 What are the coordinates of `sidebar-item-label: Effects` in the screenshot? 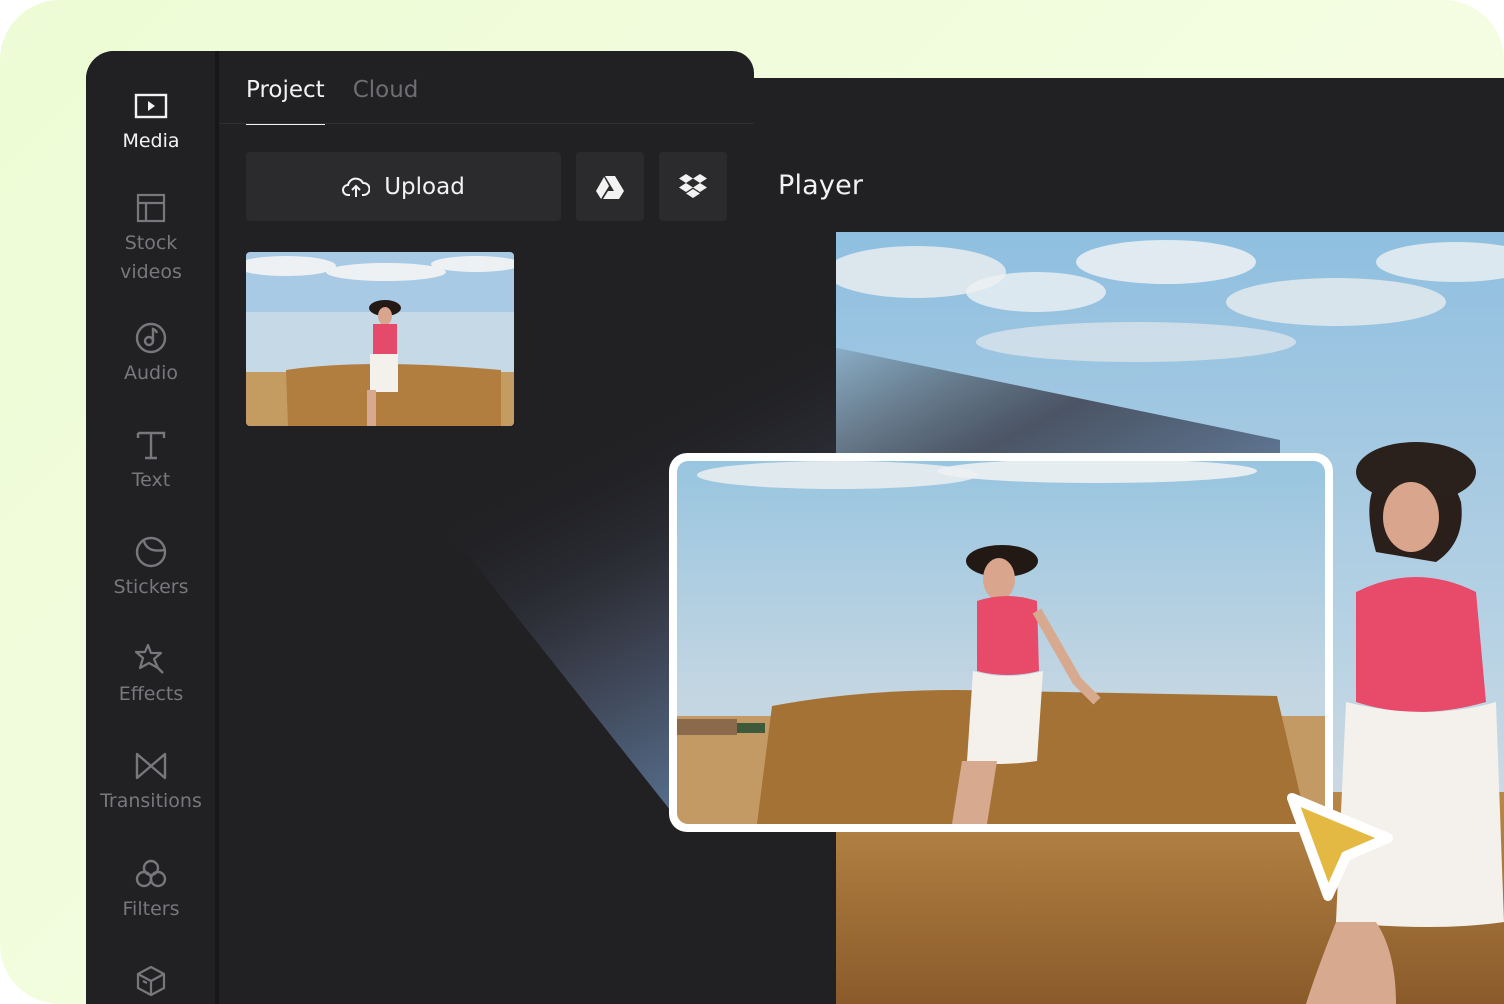 It's located at (151, 694).